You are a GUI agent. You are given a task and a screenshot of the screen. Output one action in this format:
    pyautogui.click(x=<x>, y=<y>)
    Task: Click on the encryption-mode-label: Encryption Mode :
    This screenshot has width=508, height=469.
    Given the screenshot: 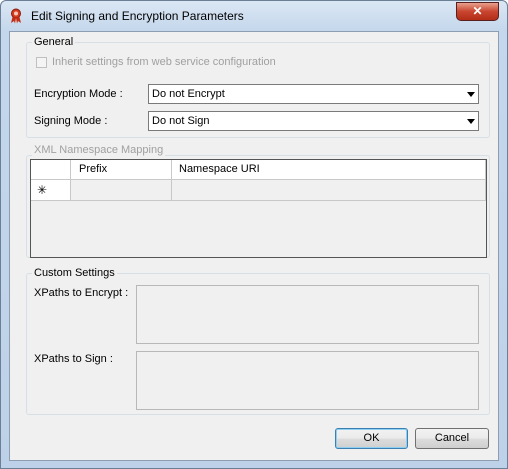 What is the action you would take?
    pyautogui.click(x=78, y=94)
    